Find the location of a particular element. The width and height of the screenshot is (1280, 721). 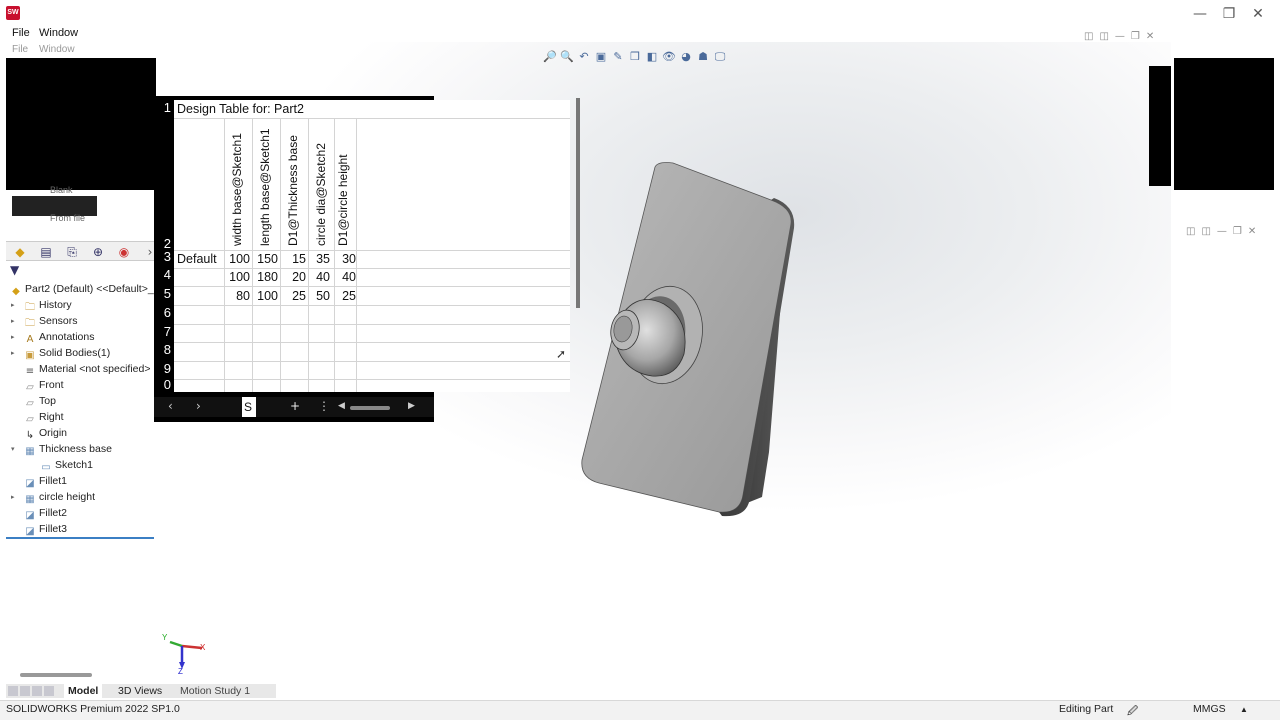

add-sheet-button: + is located at coordinates (295, 406).